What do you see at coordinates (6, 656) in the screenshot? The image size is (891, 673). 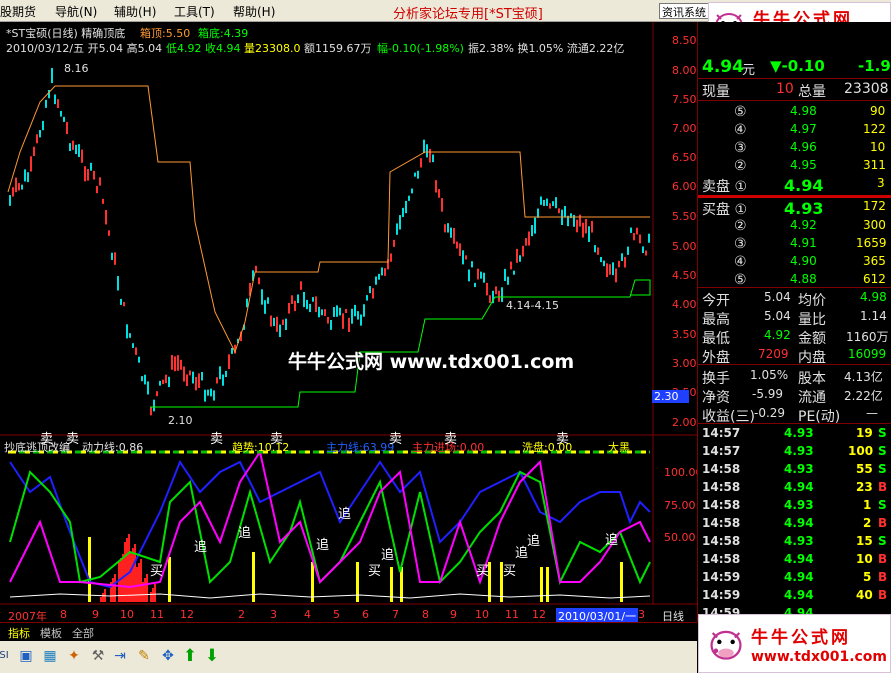 I see `user-icon: SI` at bounding box center [6, 656].